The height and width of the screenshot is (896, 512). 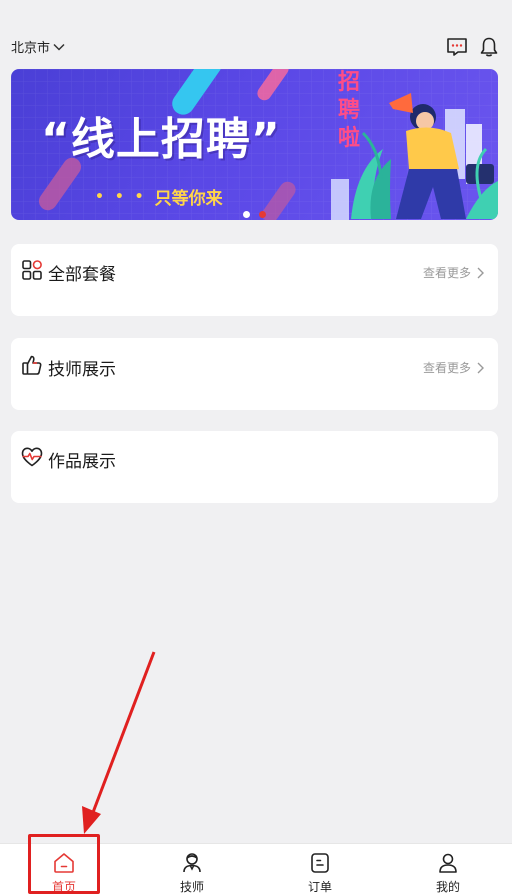 I want to click on tab-label: 我的, so click(x=447, y=887).